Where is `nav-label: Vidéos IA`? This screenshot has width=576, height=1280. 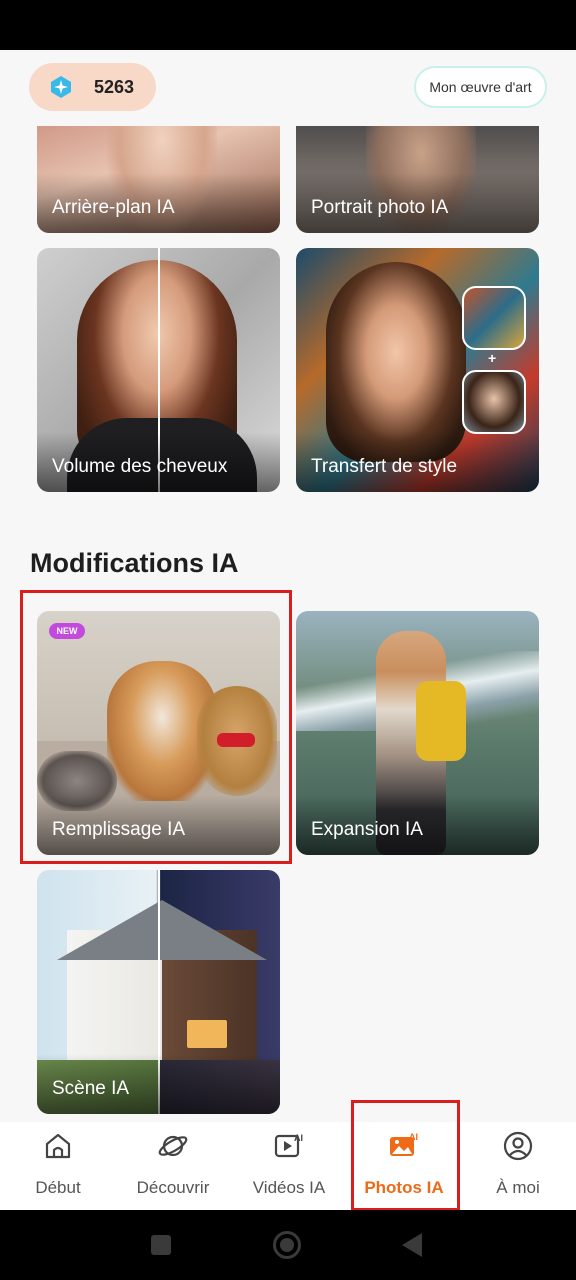 nav-label: Vidéos IA is located at coordinates (289, 1187).